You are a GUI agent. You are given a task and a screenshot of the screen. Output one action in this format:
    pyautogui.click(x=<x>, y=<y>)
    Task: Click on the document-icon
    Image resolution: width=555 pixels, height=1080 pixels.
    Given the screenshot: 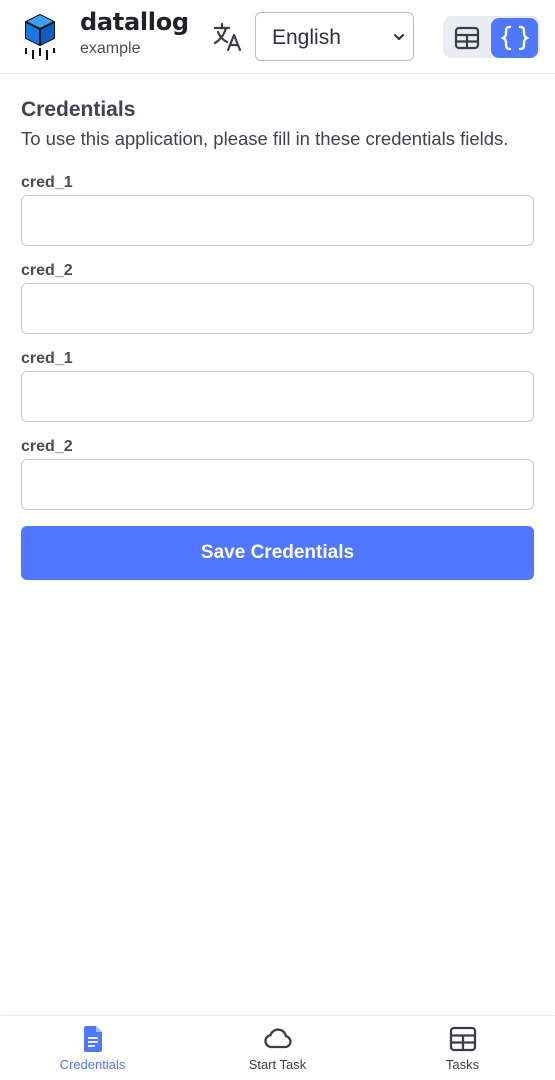 What is the action you would take?
    pyautogui.click(x=92, y=1039)
    